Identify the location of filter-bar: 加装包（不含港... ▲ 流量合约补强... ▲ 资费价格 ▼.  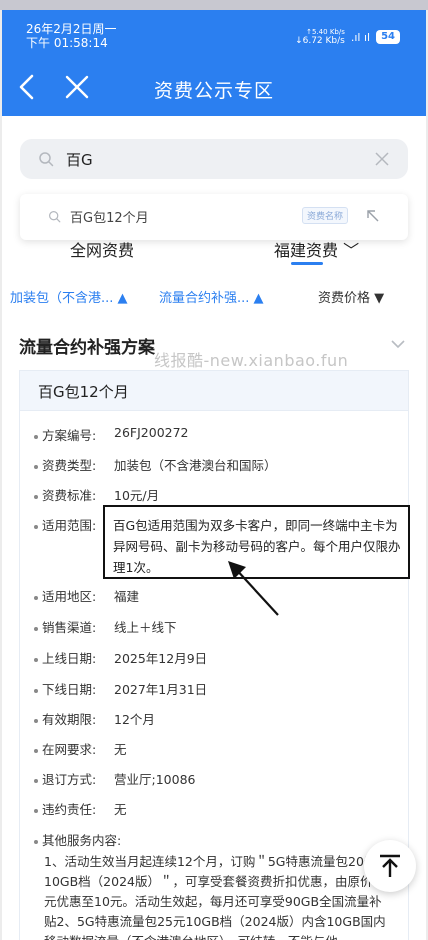
(214, 294).